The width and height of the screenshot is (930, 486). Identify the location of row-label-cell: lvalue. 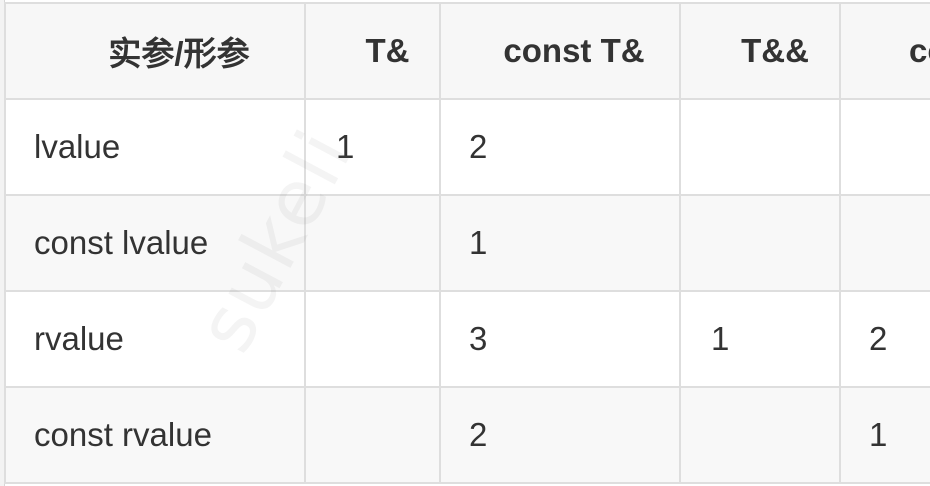
(155, 147).